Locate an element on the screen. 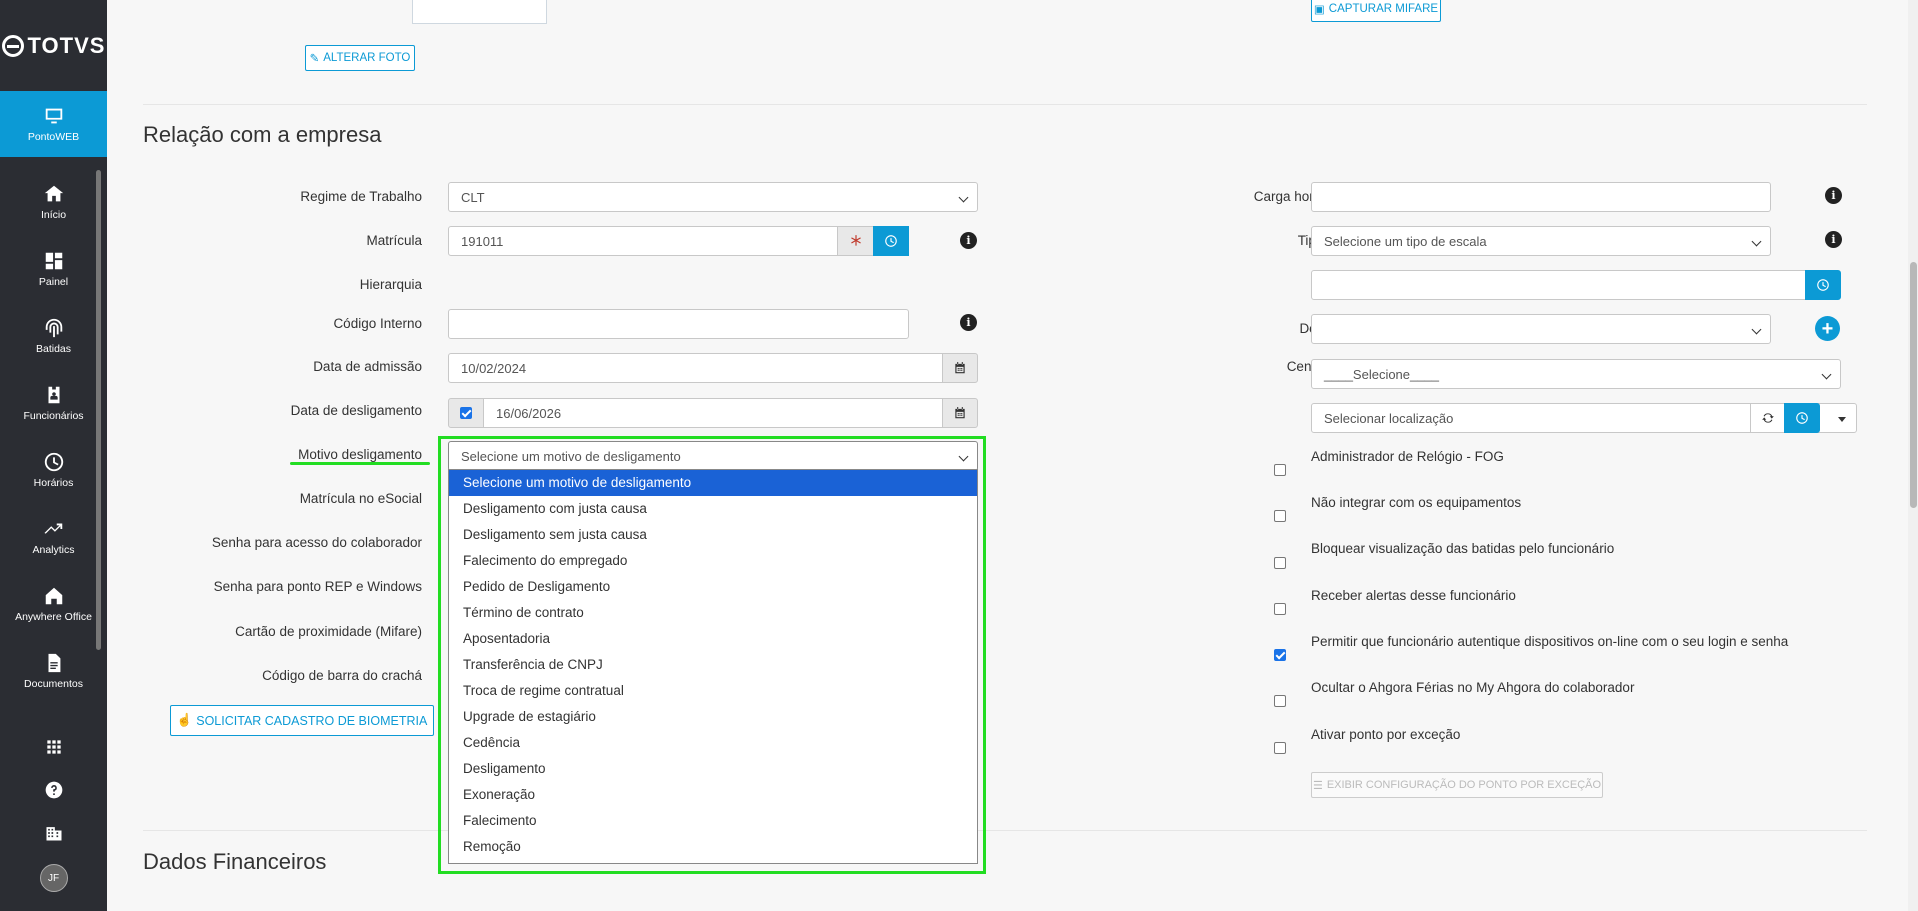 This screenshot has width=1918, height=911. add-departamento-button: + is located at coordinates (1827, 328).